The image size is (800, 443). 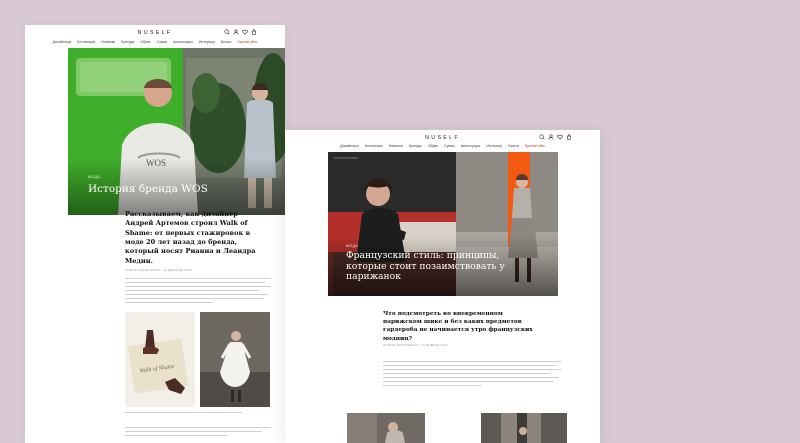 What do you see at coordinates (158, 270) in the screenshot?
I see `article-meta: СОФИЯ ЗАХАРЧЕНКО / 18 ДЕКАБРЯ 2020` at bounding box center [158, 270].